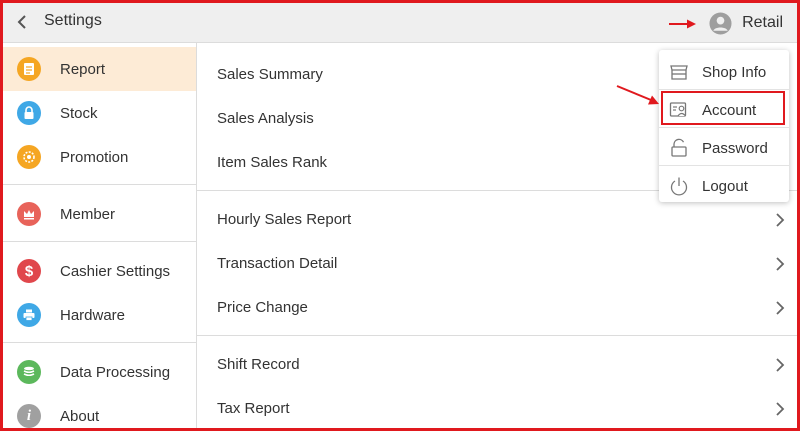 The width and height of the screenshot is (800, 431). I want to click on promotion-icon, so click(29, 157).